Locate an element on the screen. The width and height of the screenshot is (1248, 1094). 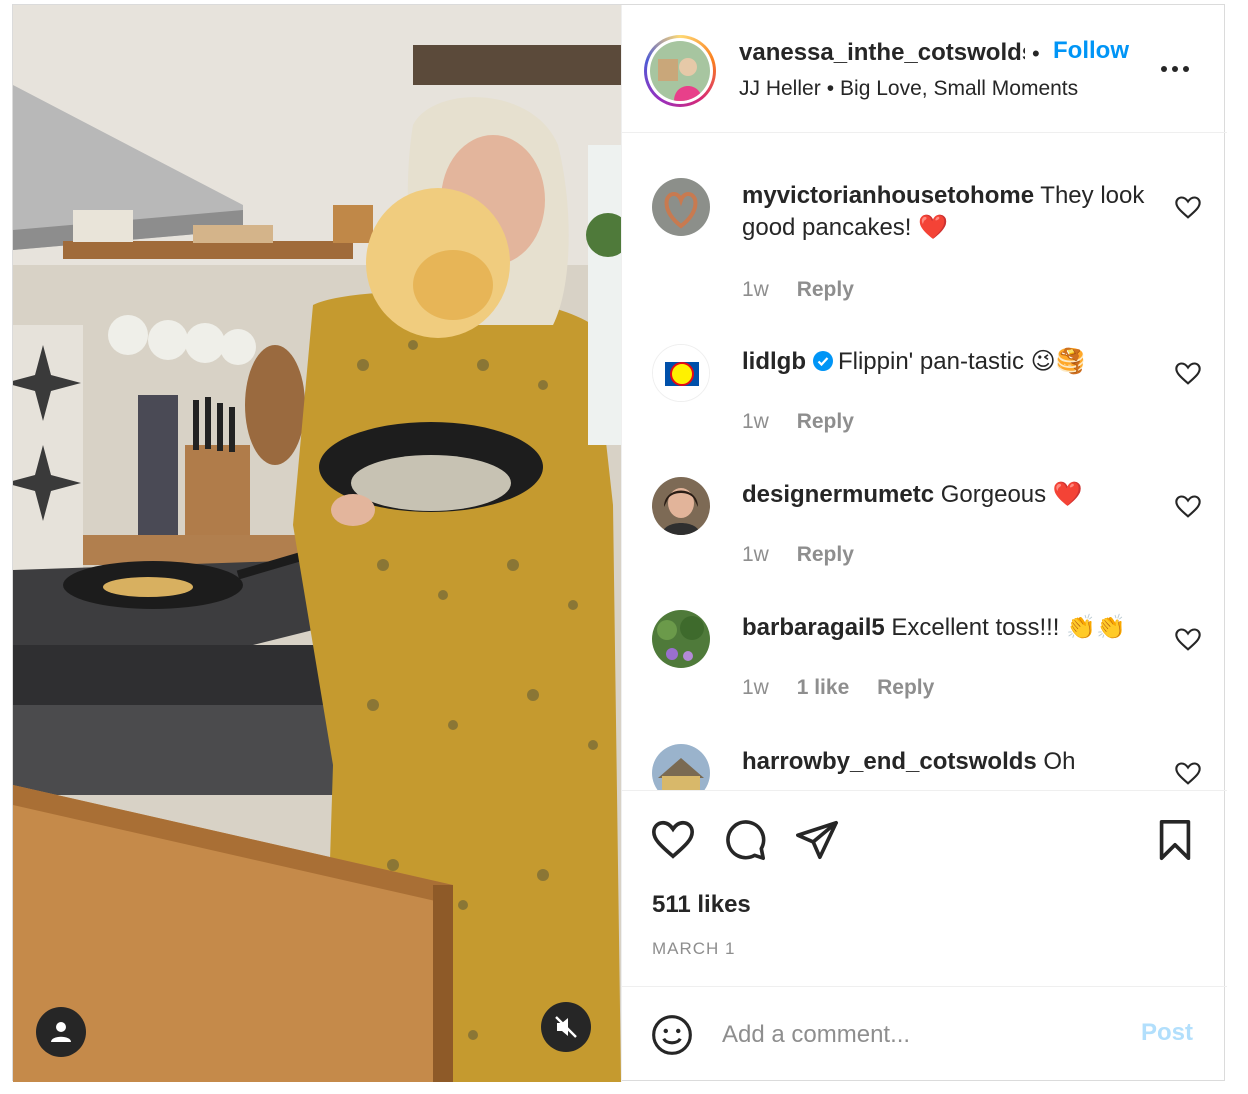
audio-title: Big Love, Small Moments is located at coordinates (959, 88).